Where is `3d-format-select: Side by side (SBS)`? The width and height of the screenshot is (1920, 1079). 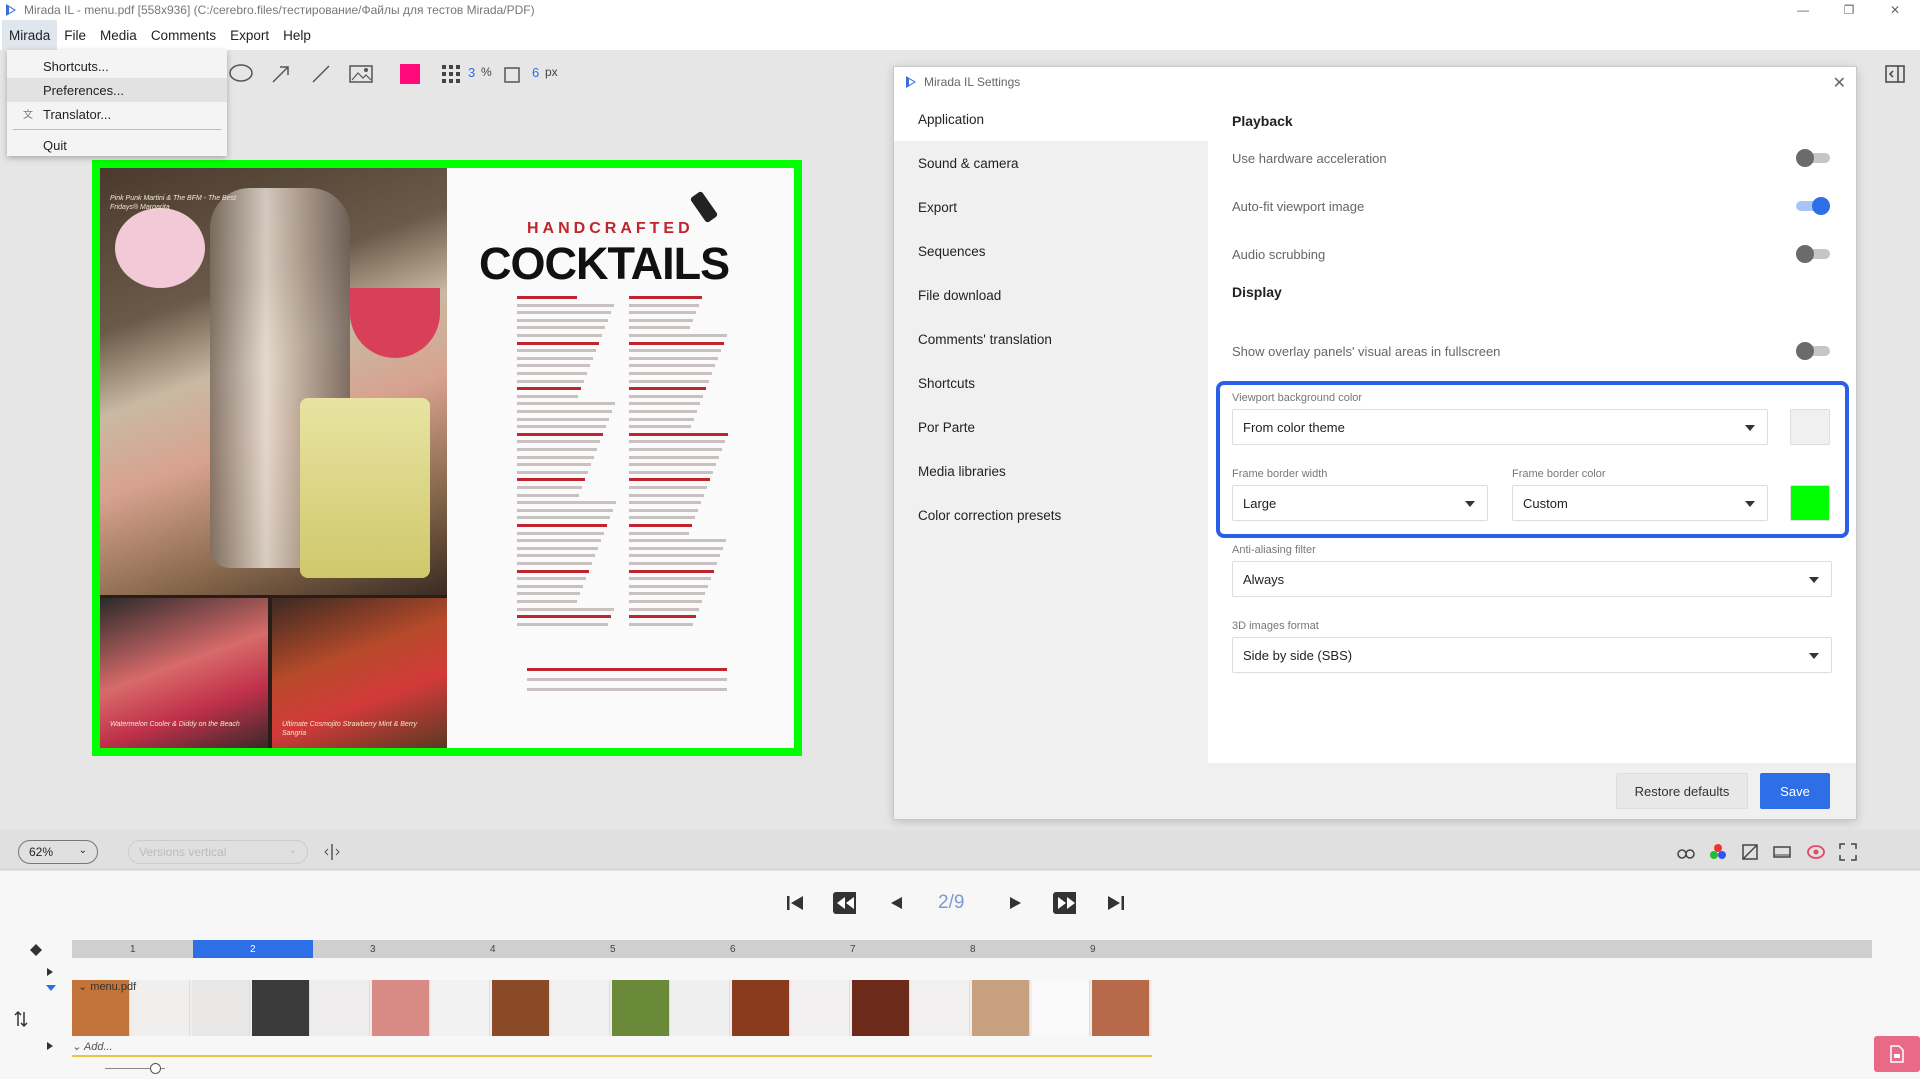 3d-format-select: Side by side (SBS) is located at coordinates (1532, 655).